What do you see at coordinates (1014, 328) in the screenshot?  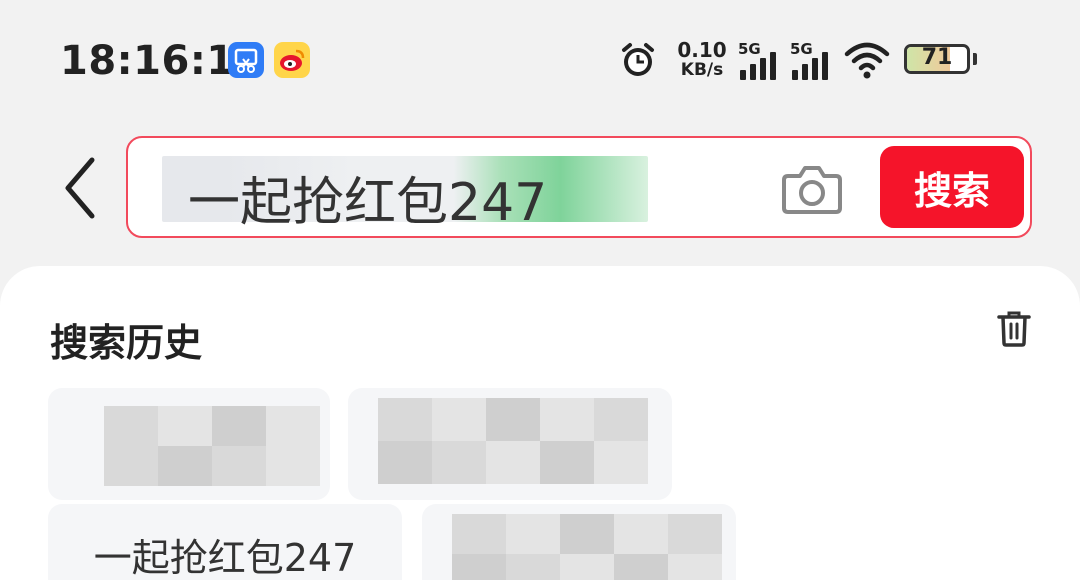 I see `trash-icon` at bounding box center [1014, 328].